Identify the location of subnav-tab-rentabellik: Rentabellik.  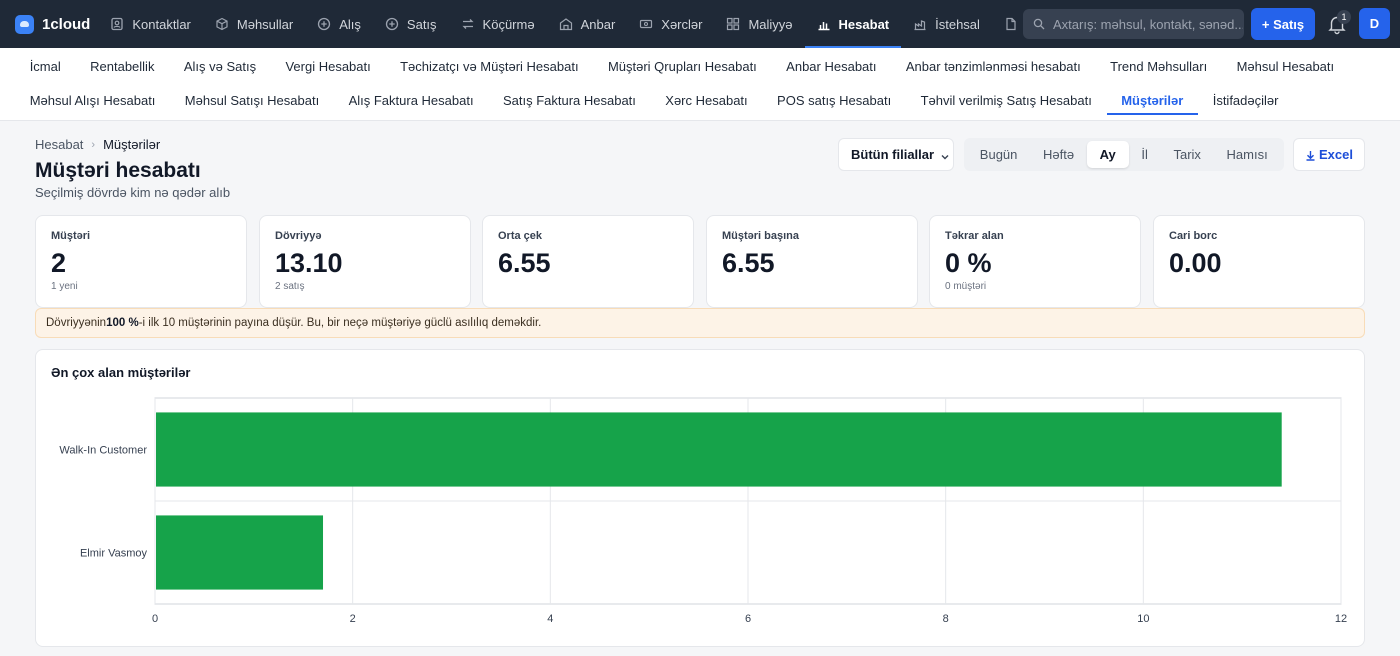
(122, 66).